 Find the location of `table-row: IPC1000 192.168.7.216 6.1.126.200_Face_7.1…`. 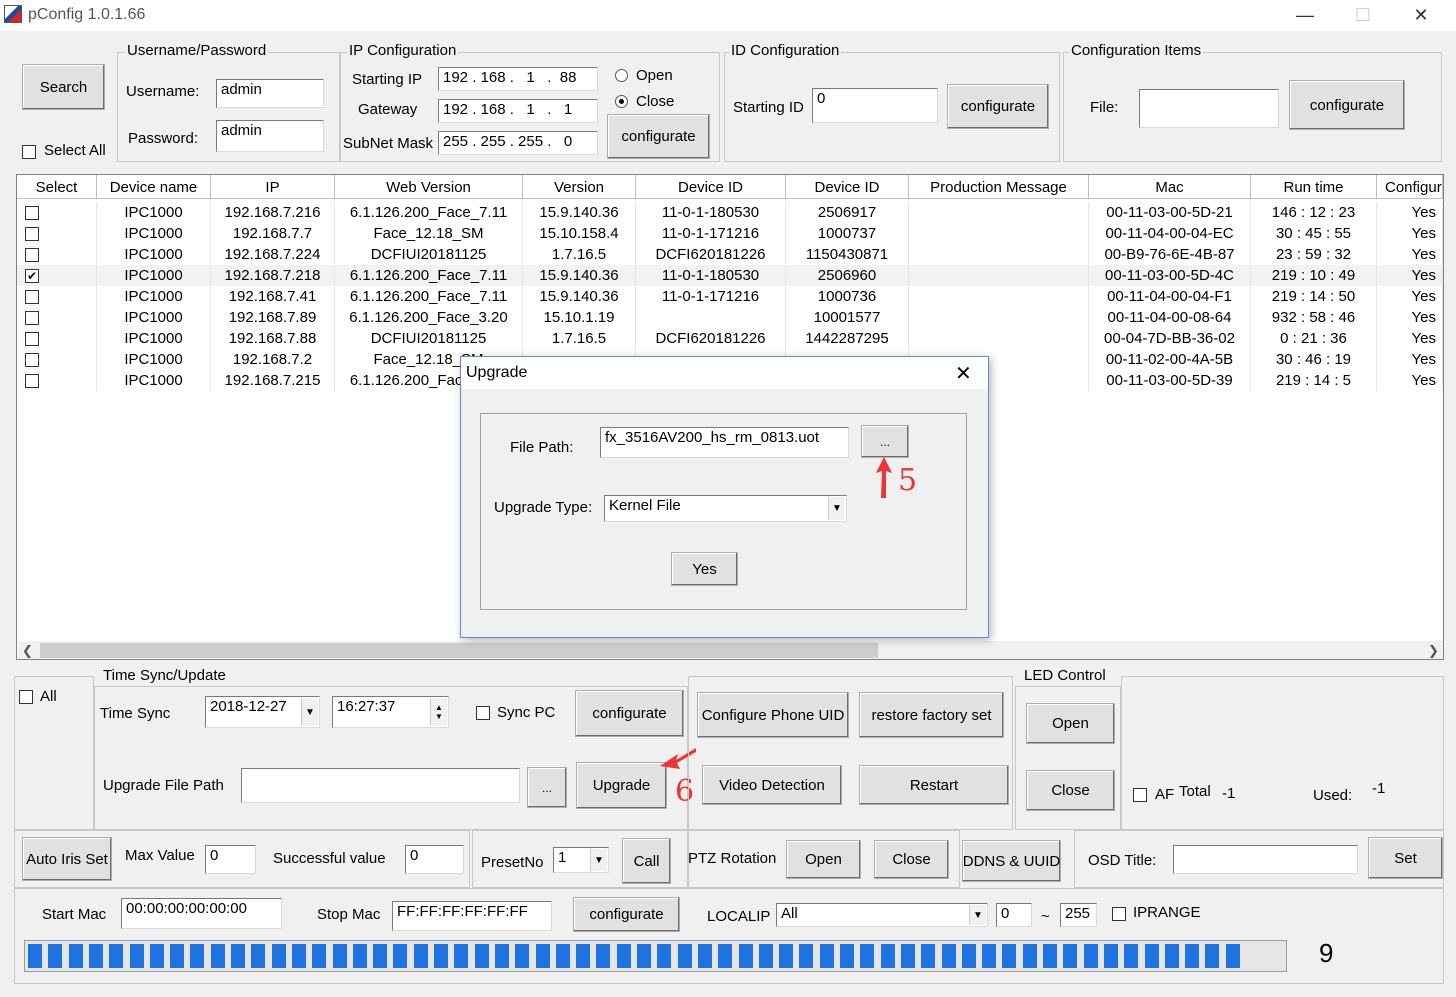

table-row: IPC1000 192.168.7.216 6.1.126.200_Face_7.1… is located at coordinates (730, 212).